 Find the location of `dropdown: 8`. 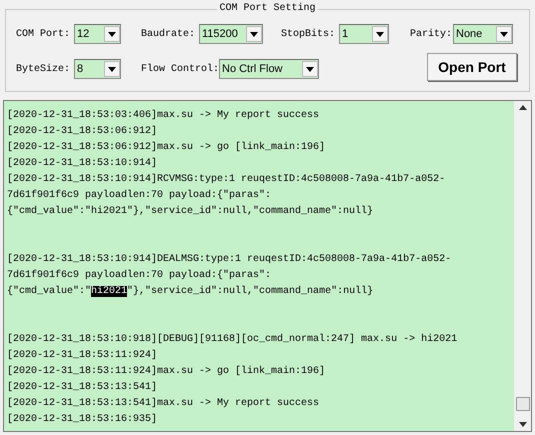

dropdown: 8 is located at coordinates (97, 69).